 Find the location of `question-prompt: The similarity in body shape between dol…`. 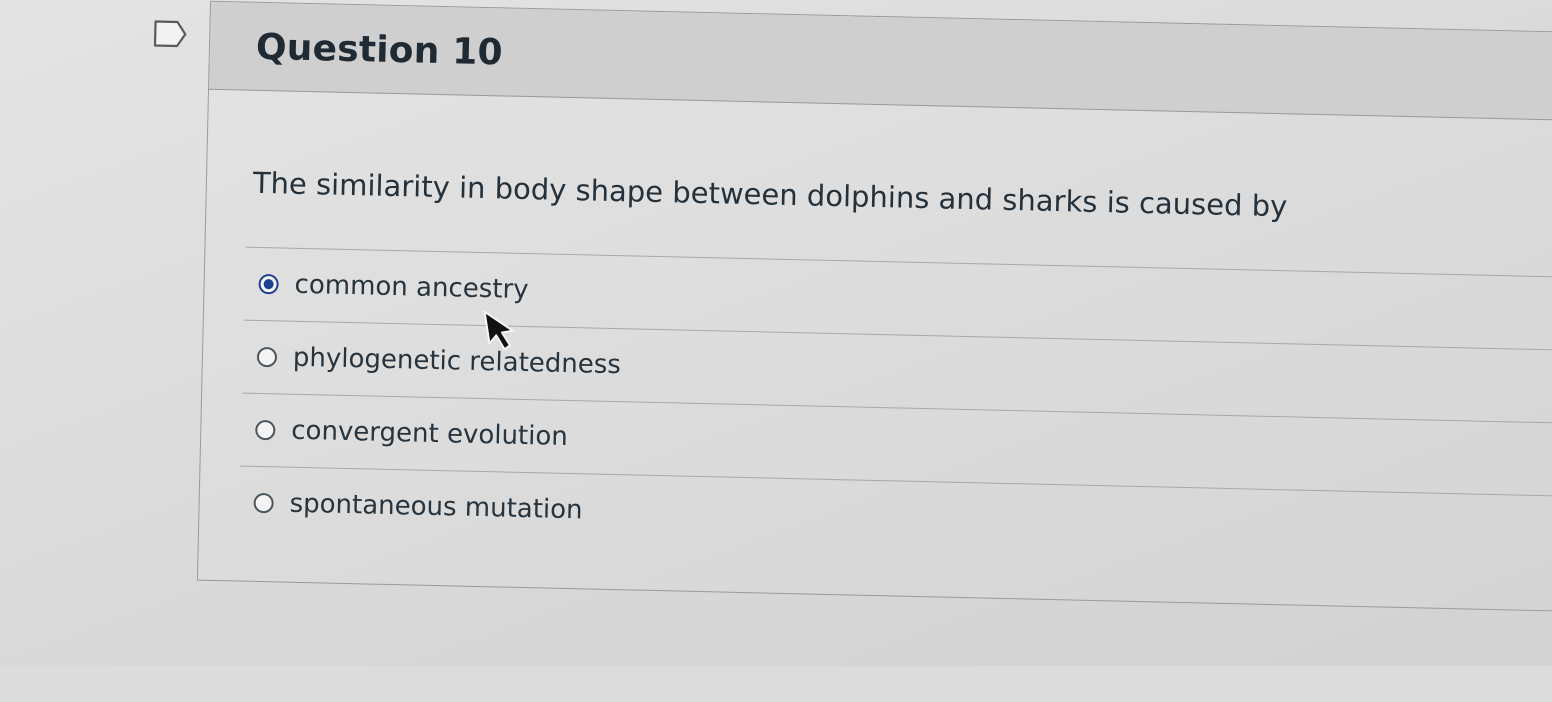

question-prompt: The similarity in body shape between dol… is located at coordinates (770, 194).